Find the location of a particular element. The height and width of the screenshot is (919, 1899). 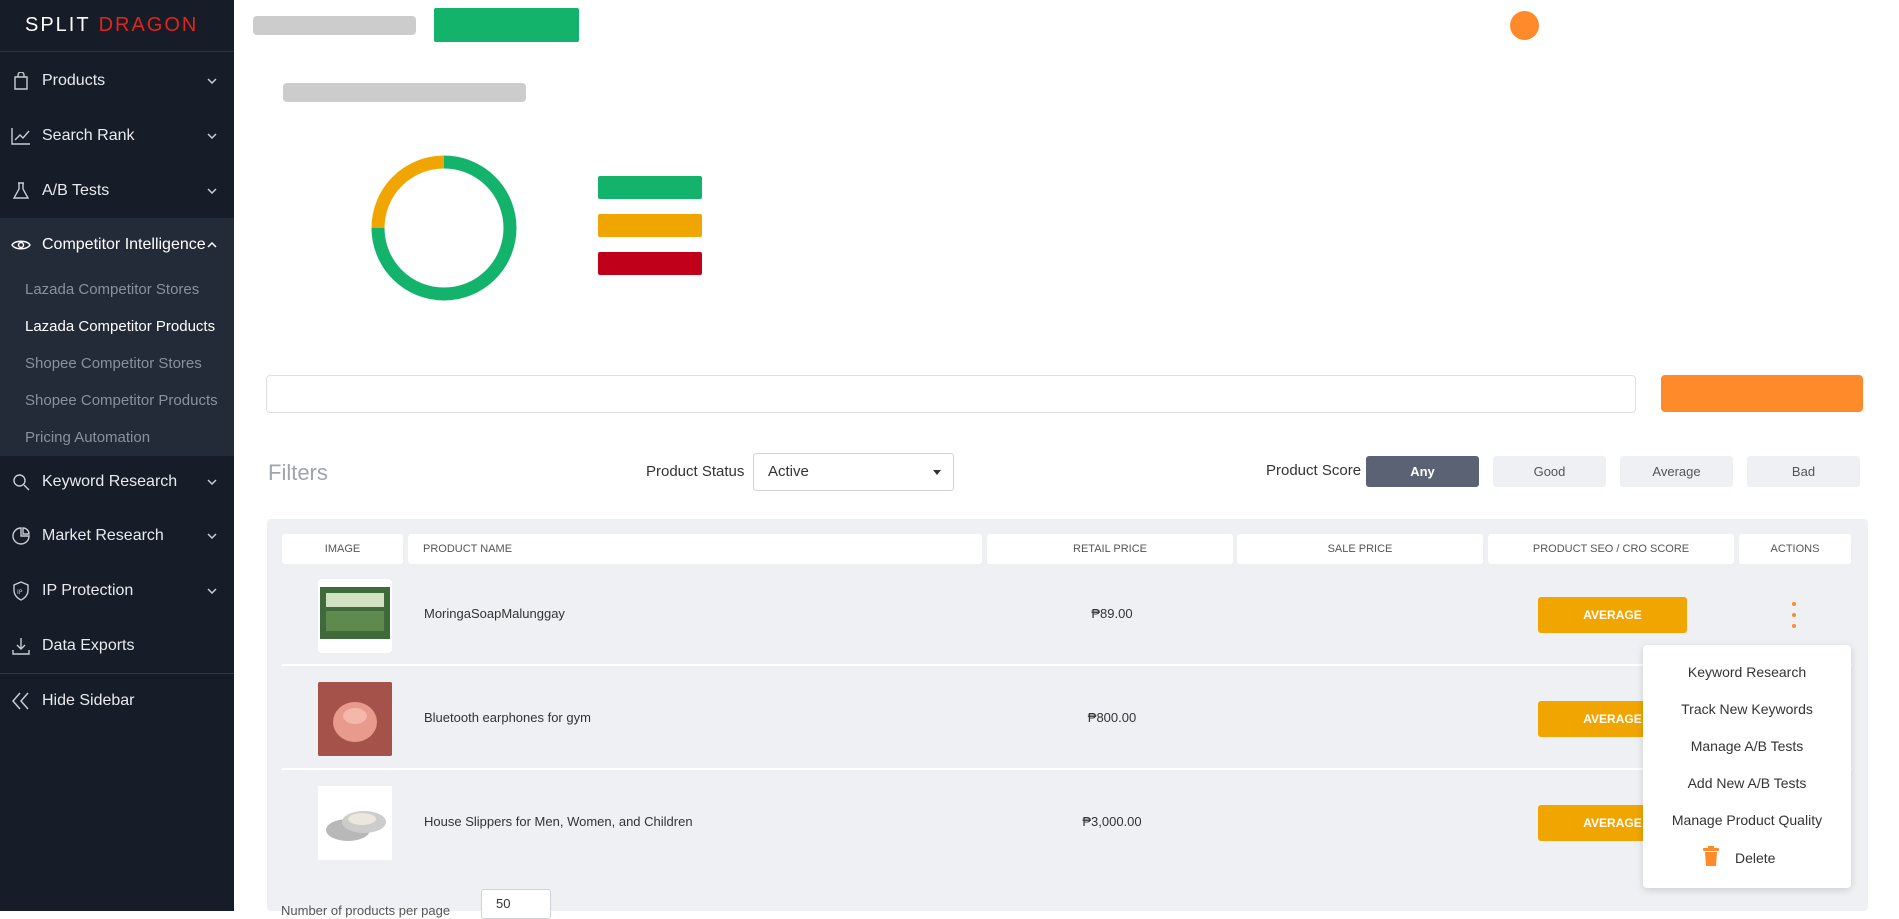

sidebar-item-label: Products is located at coordinates (74, 80).